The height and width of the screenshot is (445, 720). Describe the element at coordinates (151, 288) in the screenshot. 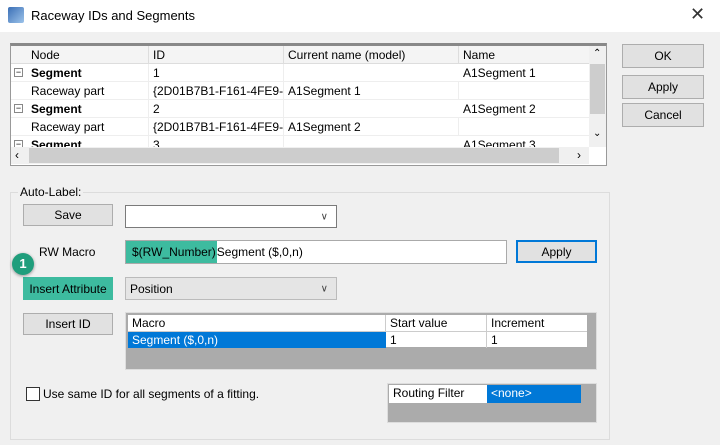

I see `attribute-combo-value: Position` at that location.